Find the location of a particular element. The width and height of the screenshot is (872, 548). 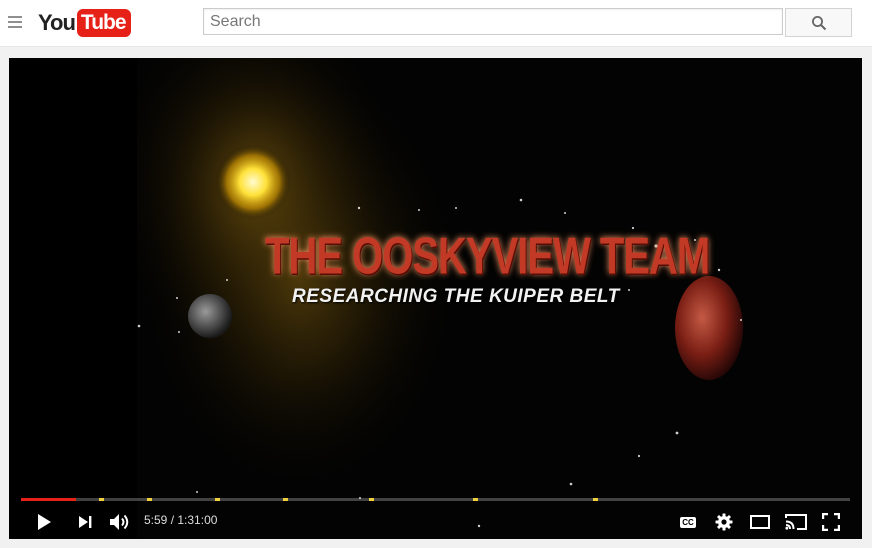

next-button is located at coordinates (85, 522).